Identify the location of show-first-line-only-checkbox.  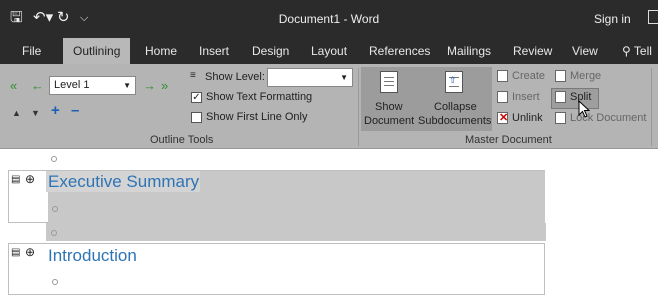
(196, 117).